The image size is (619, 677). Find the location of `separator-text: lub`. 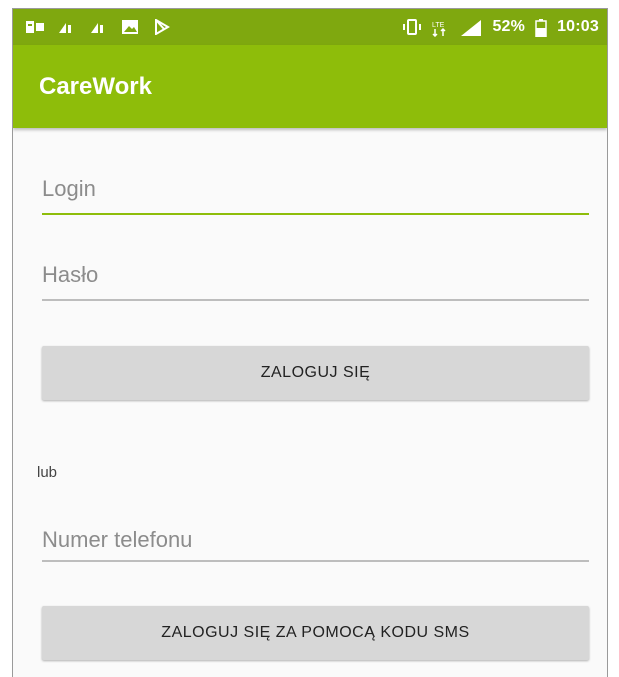

separator-text: lub is located at coordinates (47, 472).